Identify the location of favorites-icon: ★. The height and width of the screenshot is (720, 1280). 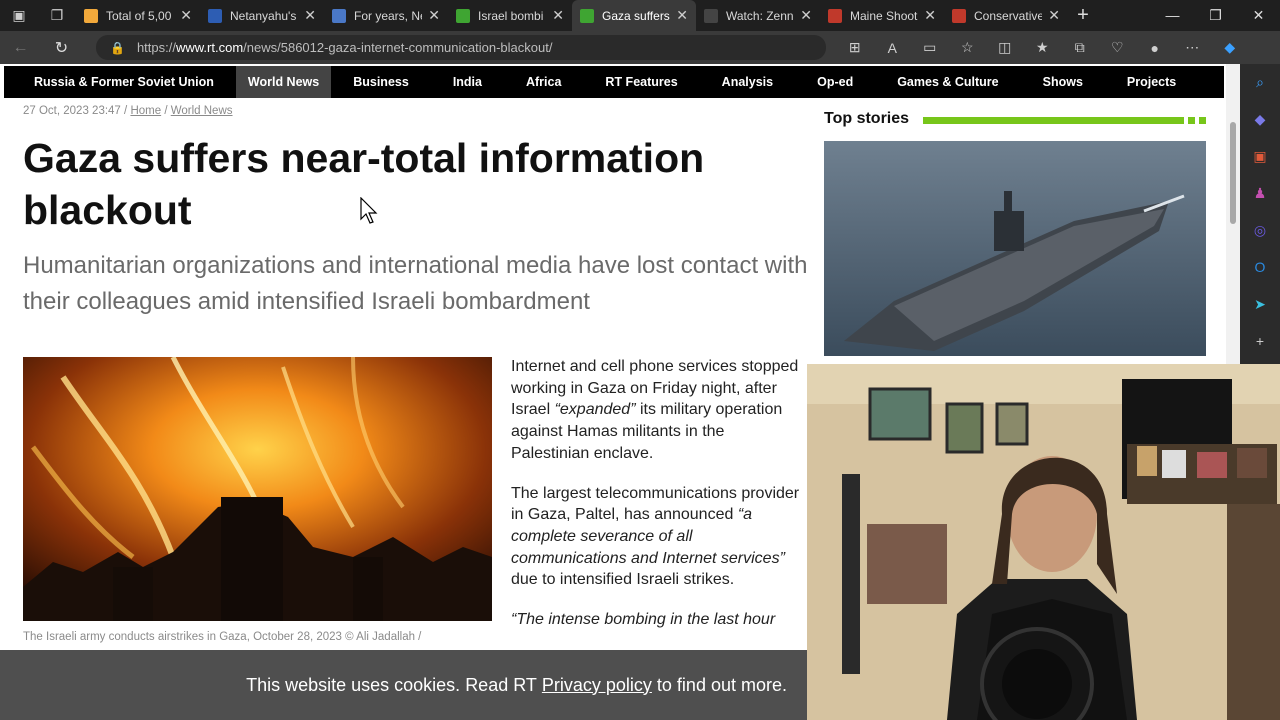
(1043, 47).